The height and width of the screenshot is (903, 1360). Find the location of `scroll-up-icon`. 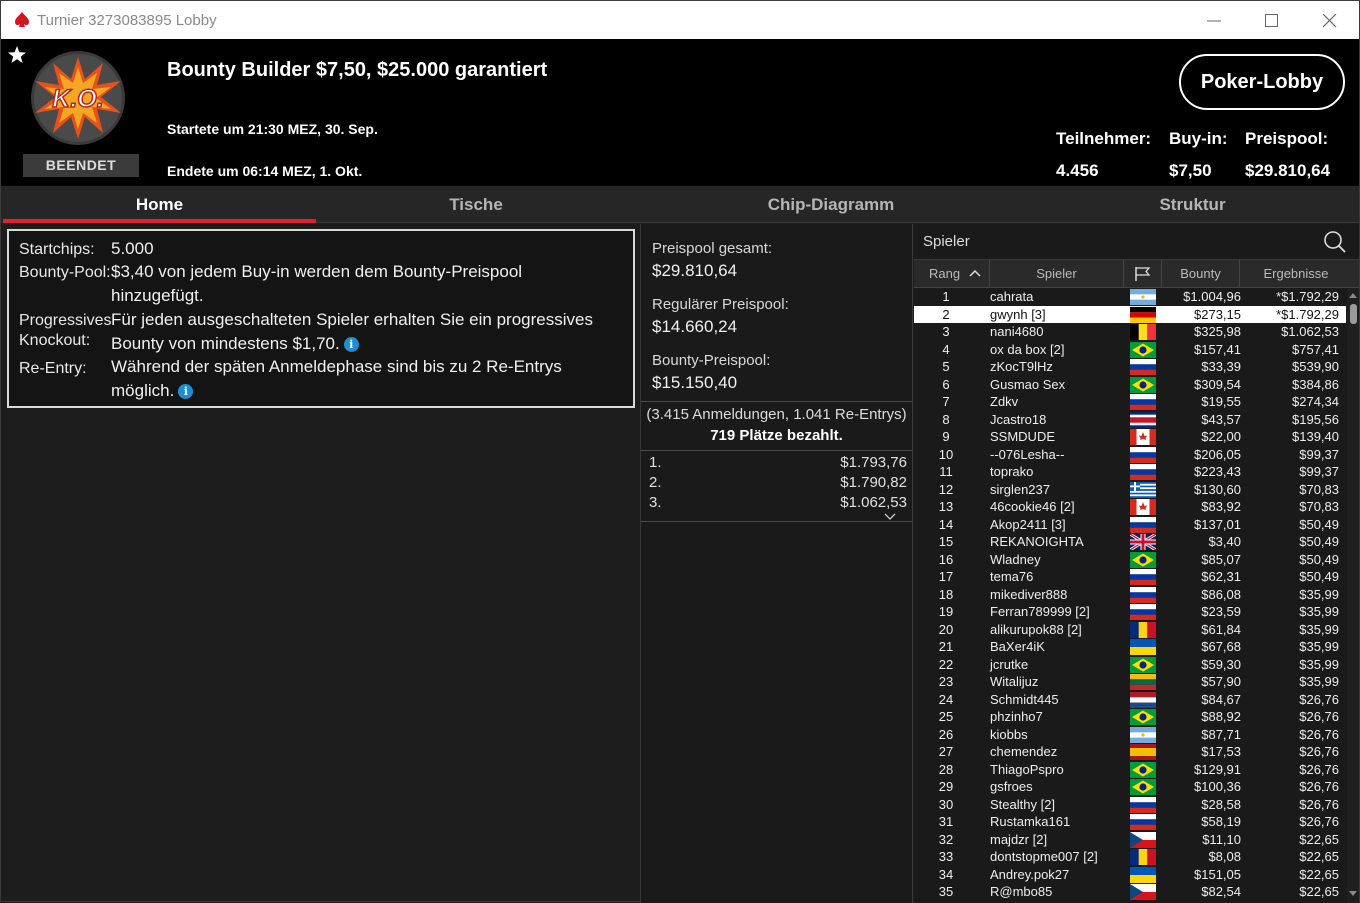

scroll-up-icon is located at coordinates (1353, 295).